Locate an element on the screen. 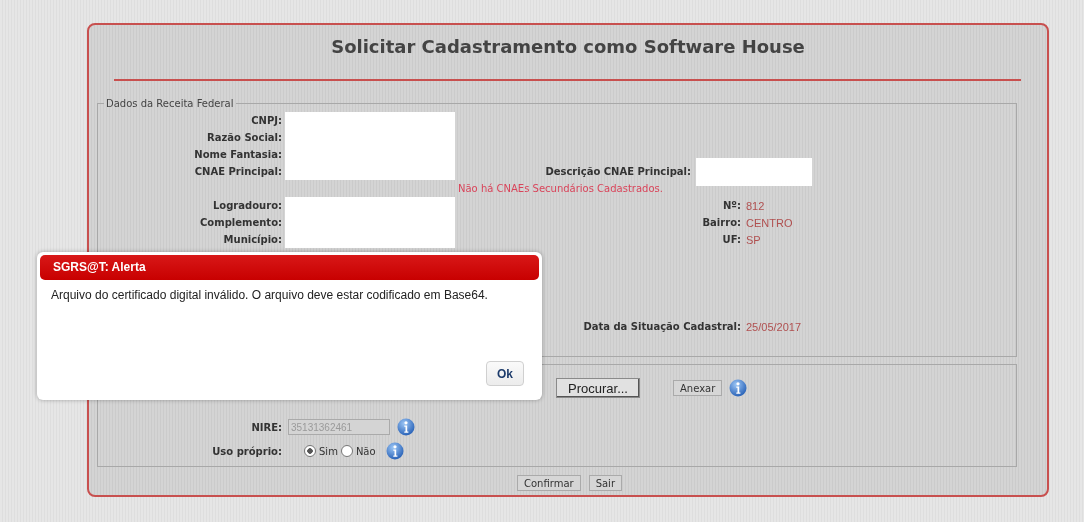  field-label: CNPJ: is located at coordinates (266, 120).